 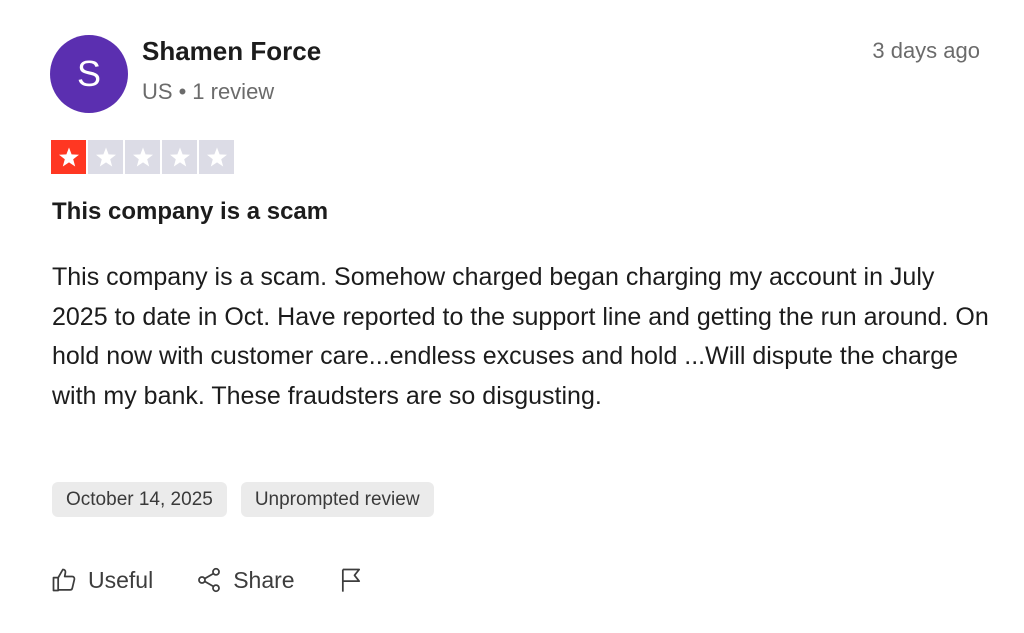 I want to click on useful-label: Useful, so click(x=121, y=579).